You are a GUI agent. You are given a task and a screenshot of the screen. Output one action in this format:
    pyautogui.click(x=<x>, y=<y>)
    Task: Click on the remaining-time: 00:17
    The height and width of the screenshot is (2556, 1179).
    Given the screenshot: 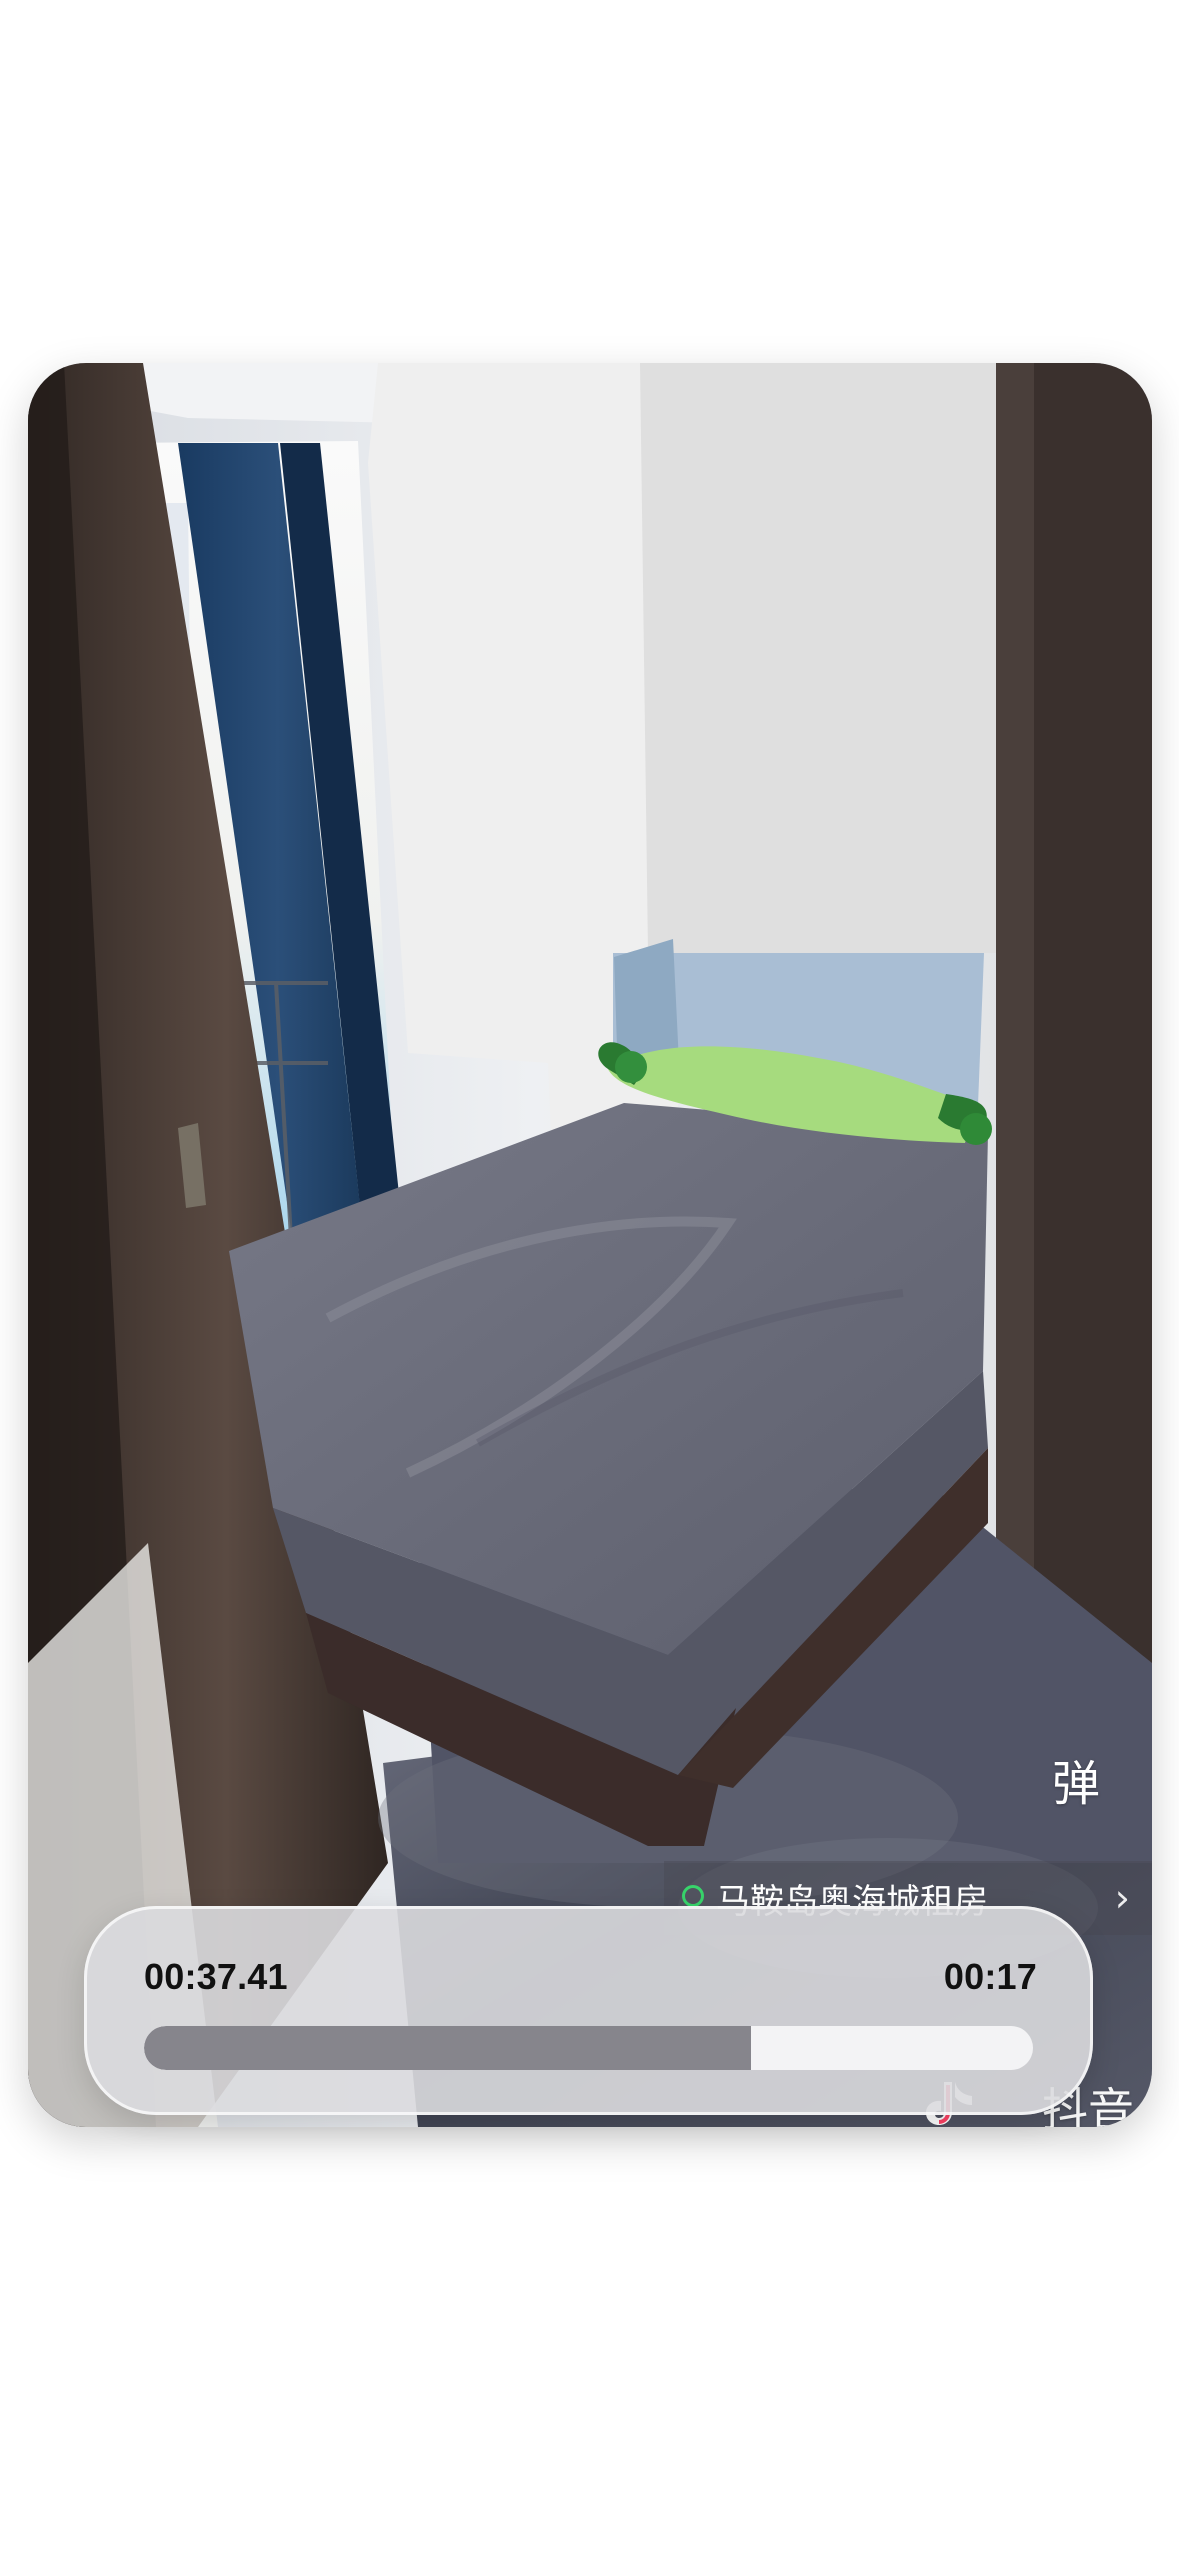 What is the action you would take?
    pyautogui.click(x=990, y=1976)
    